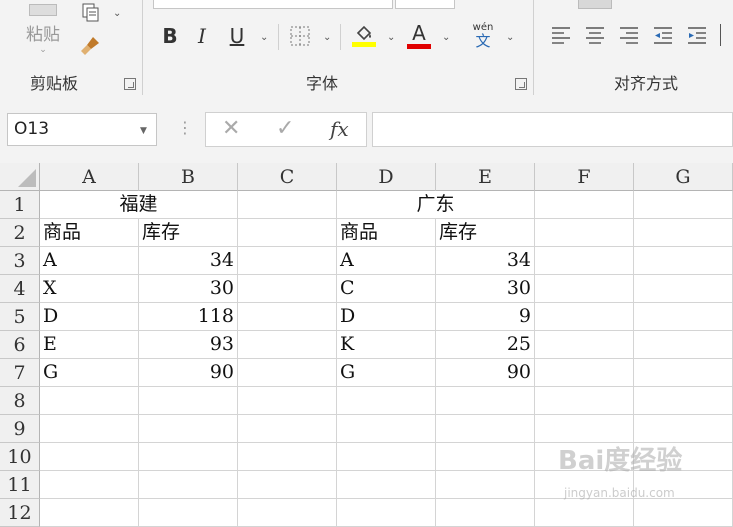  I want to click on column-header-d: D, so click(386, 177).